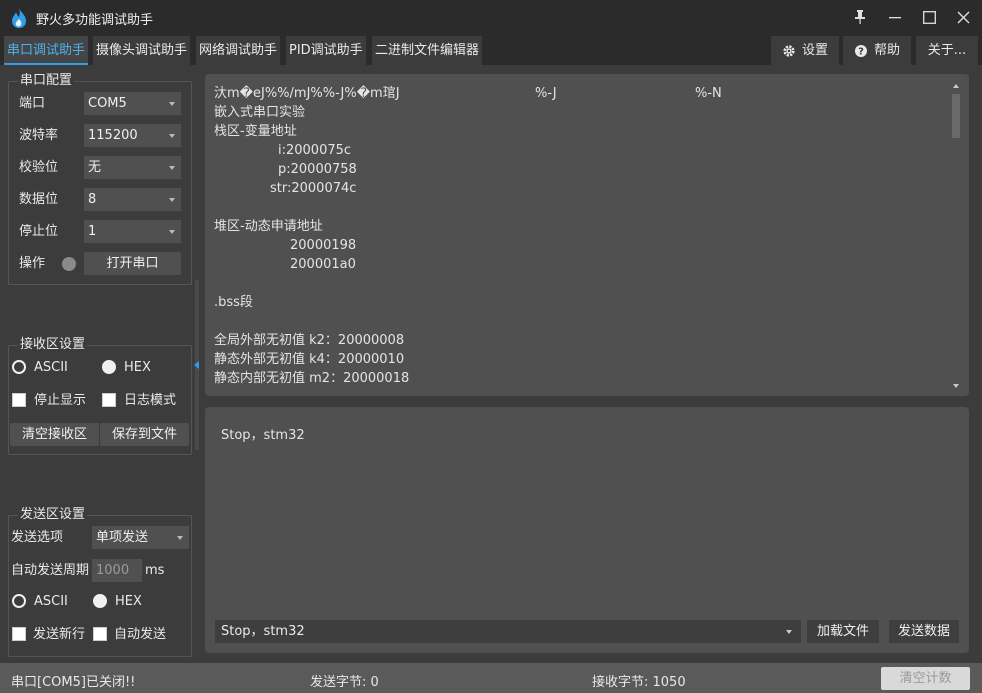 This screenshot has width=982, height=693. Describe the element at coordinates (312, 378) in the screenshot. I see `recv-line: 静态内部无初值 m2：20000018` at that location.